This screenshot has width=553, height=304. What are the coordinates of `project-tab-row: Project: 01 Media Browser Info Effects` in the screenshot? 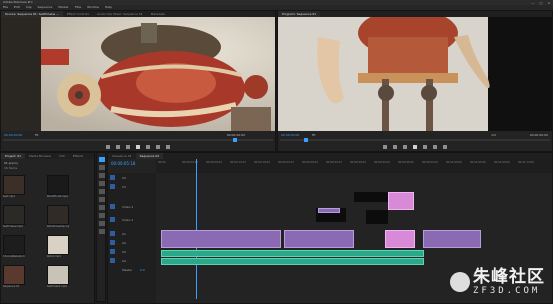 It's located at (47, 156).